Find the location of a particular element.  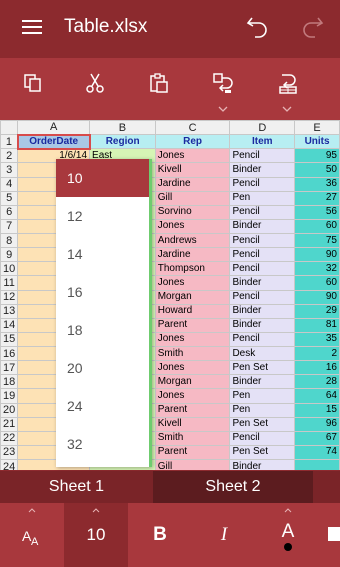

table-row: 191JonesPen64 is located at coordinates (170, 396).